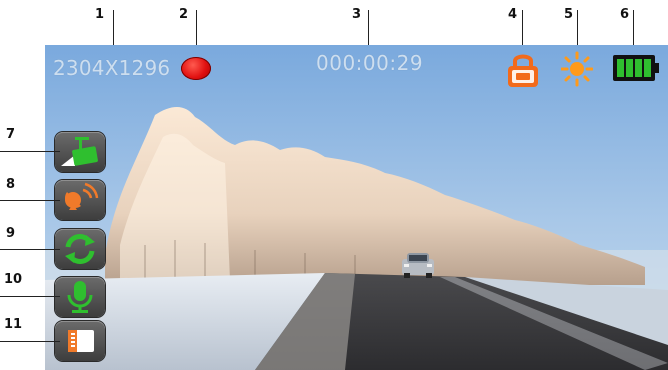 Image resolution: width=668 pixels, height=370 pixels. Describe the element at coordinates (513, 14) in the screenshot. I see `callout-4: 4` at that location.